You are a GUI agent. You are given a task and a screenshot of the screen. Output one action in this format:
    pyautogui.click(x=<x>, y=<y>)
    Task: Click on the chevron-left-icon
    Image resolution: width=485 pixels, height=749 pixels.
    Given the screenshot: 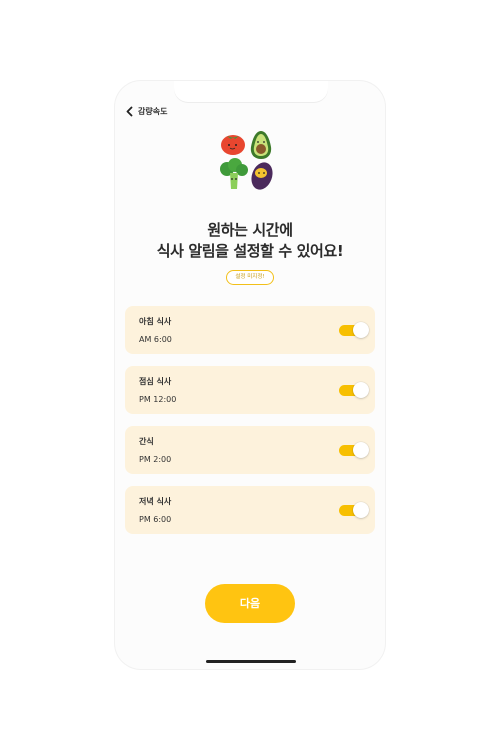 What is the action you would take?
    pyautogui.click(x=129, y=111)
    